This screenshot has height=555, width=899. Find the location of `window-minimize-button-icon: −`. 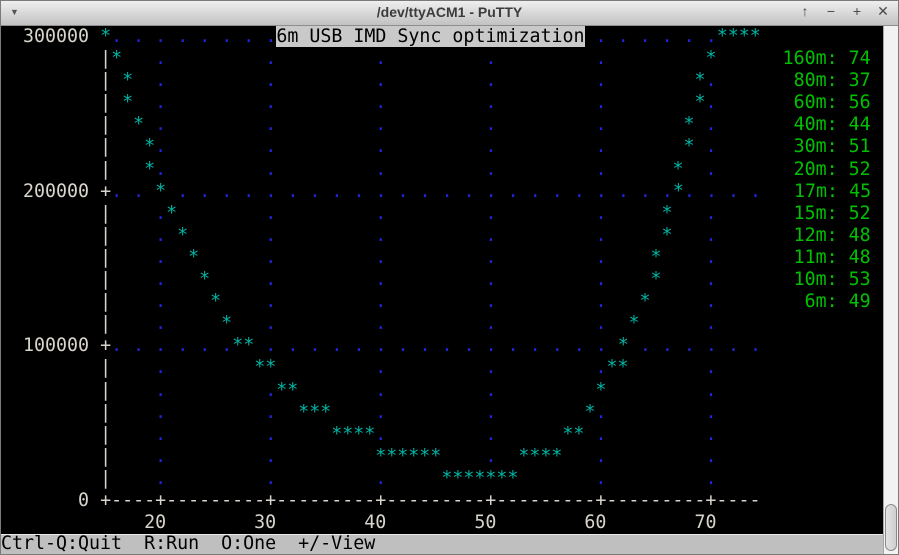

window-minimize-button-icon: − is located at coordinates (831, 11).